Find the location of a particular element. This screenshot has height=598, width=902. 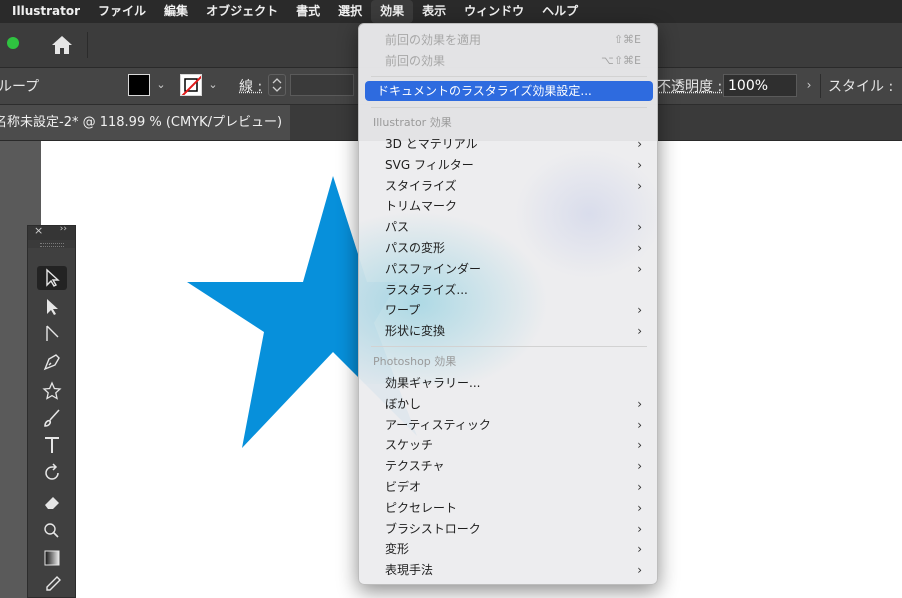

stroke-weight-input is located at coordinates (322, 85).